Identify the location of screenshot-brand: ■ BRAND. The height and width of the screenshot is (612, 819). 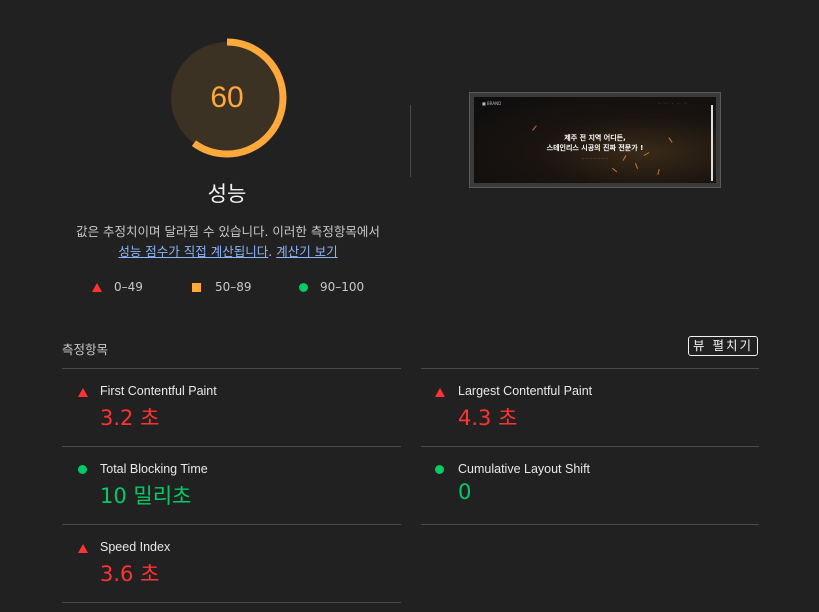
(492, 103).